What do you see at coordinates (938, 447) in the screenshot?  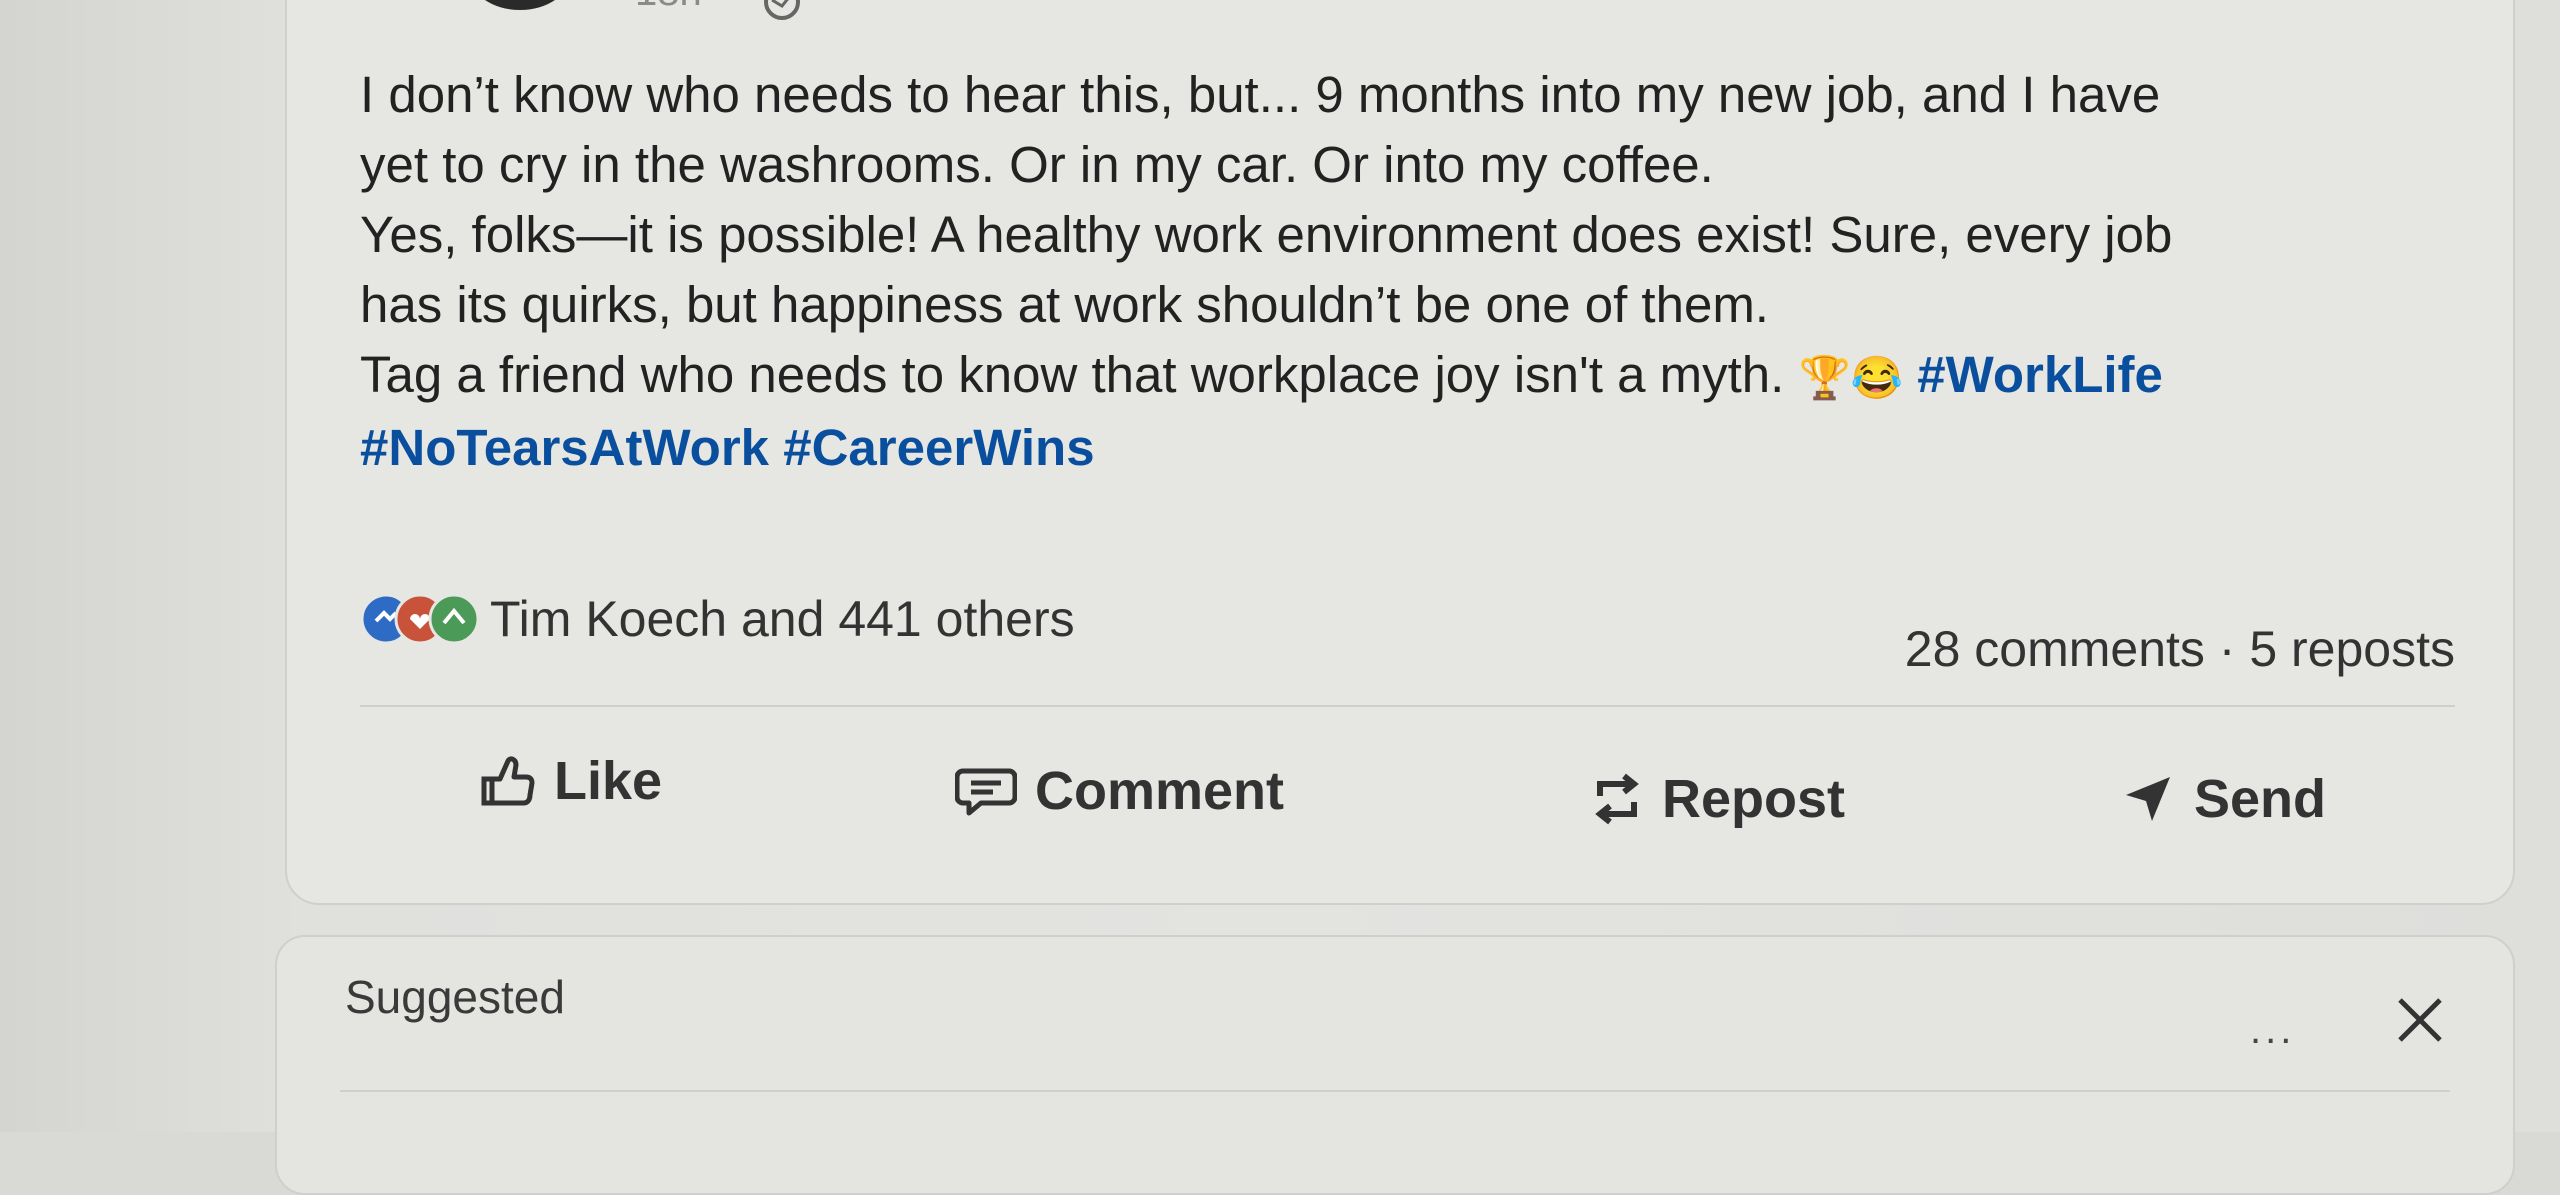 I see `hashtag-careerwins: #CareerWins` at bounding box center [938, 447].